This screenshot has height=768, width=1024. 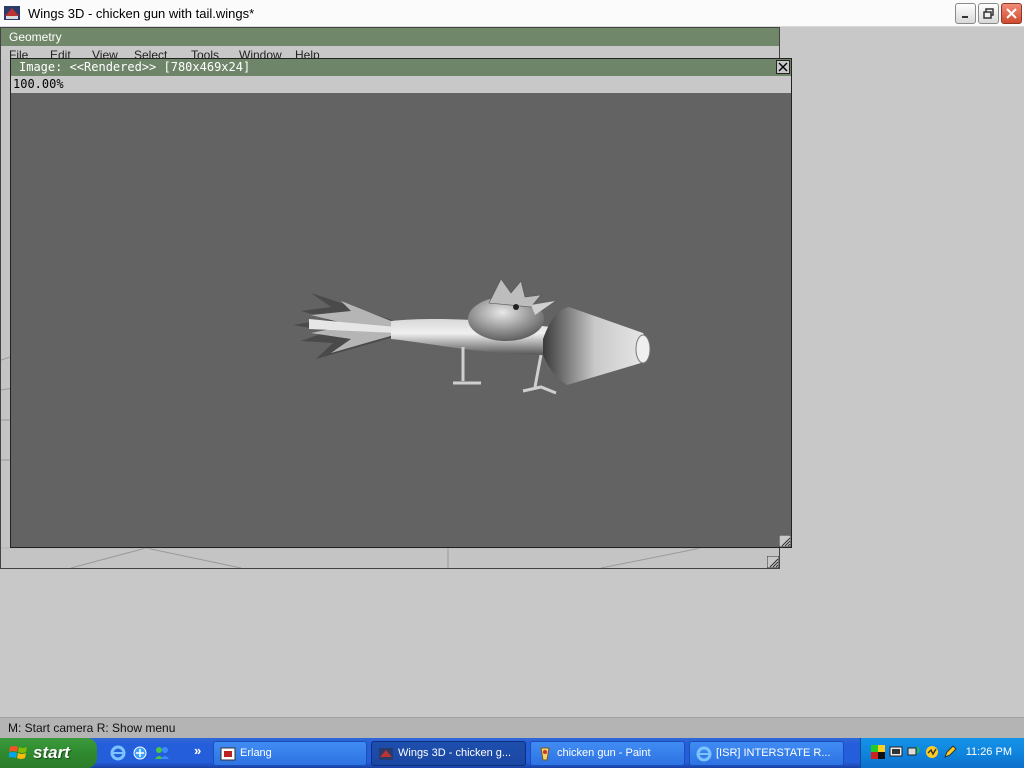 What do you see at coordinates (896, 752) in the screenshot?
I see `display-icon` at bounding box center [896, 752].